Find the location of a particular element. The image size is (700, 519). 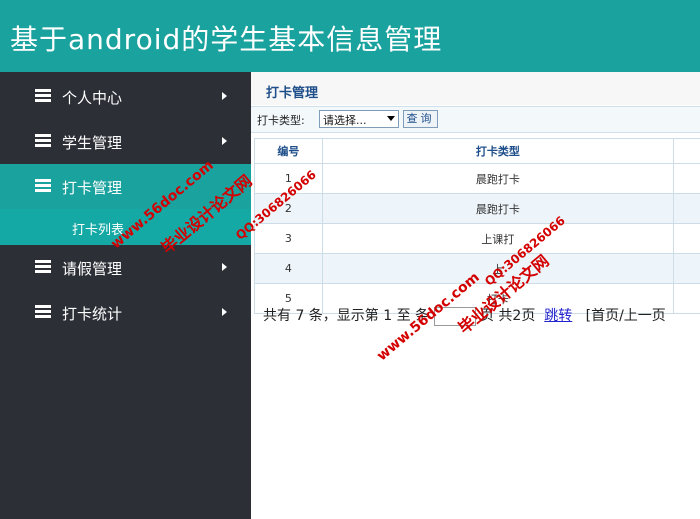

app-header: 基于android的学生基本信息管理 is located at coordinates (350, 36).